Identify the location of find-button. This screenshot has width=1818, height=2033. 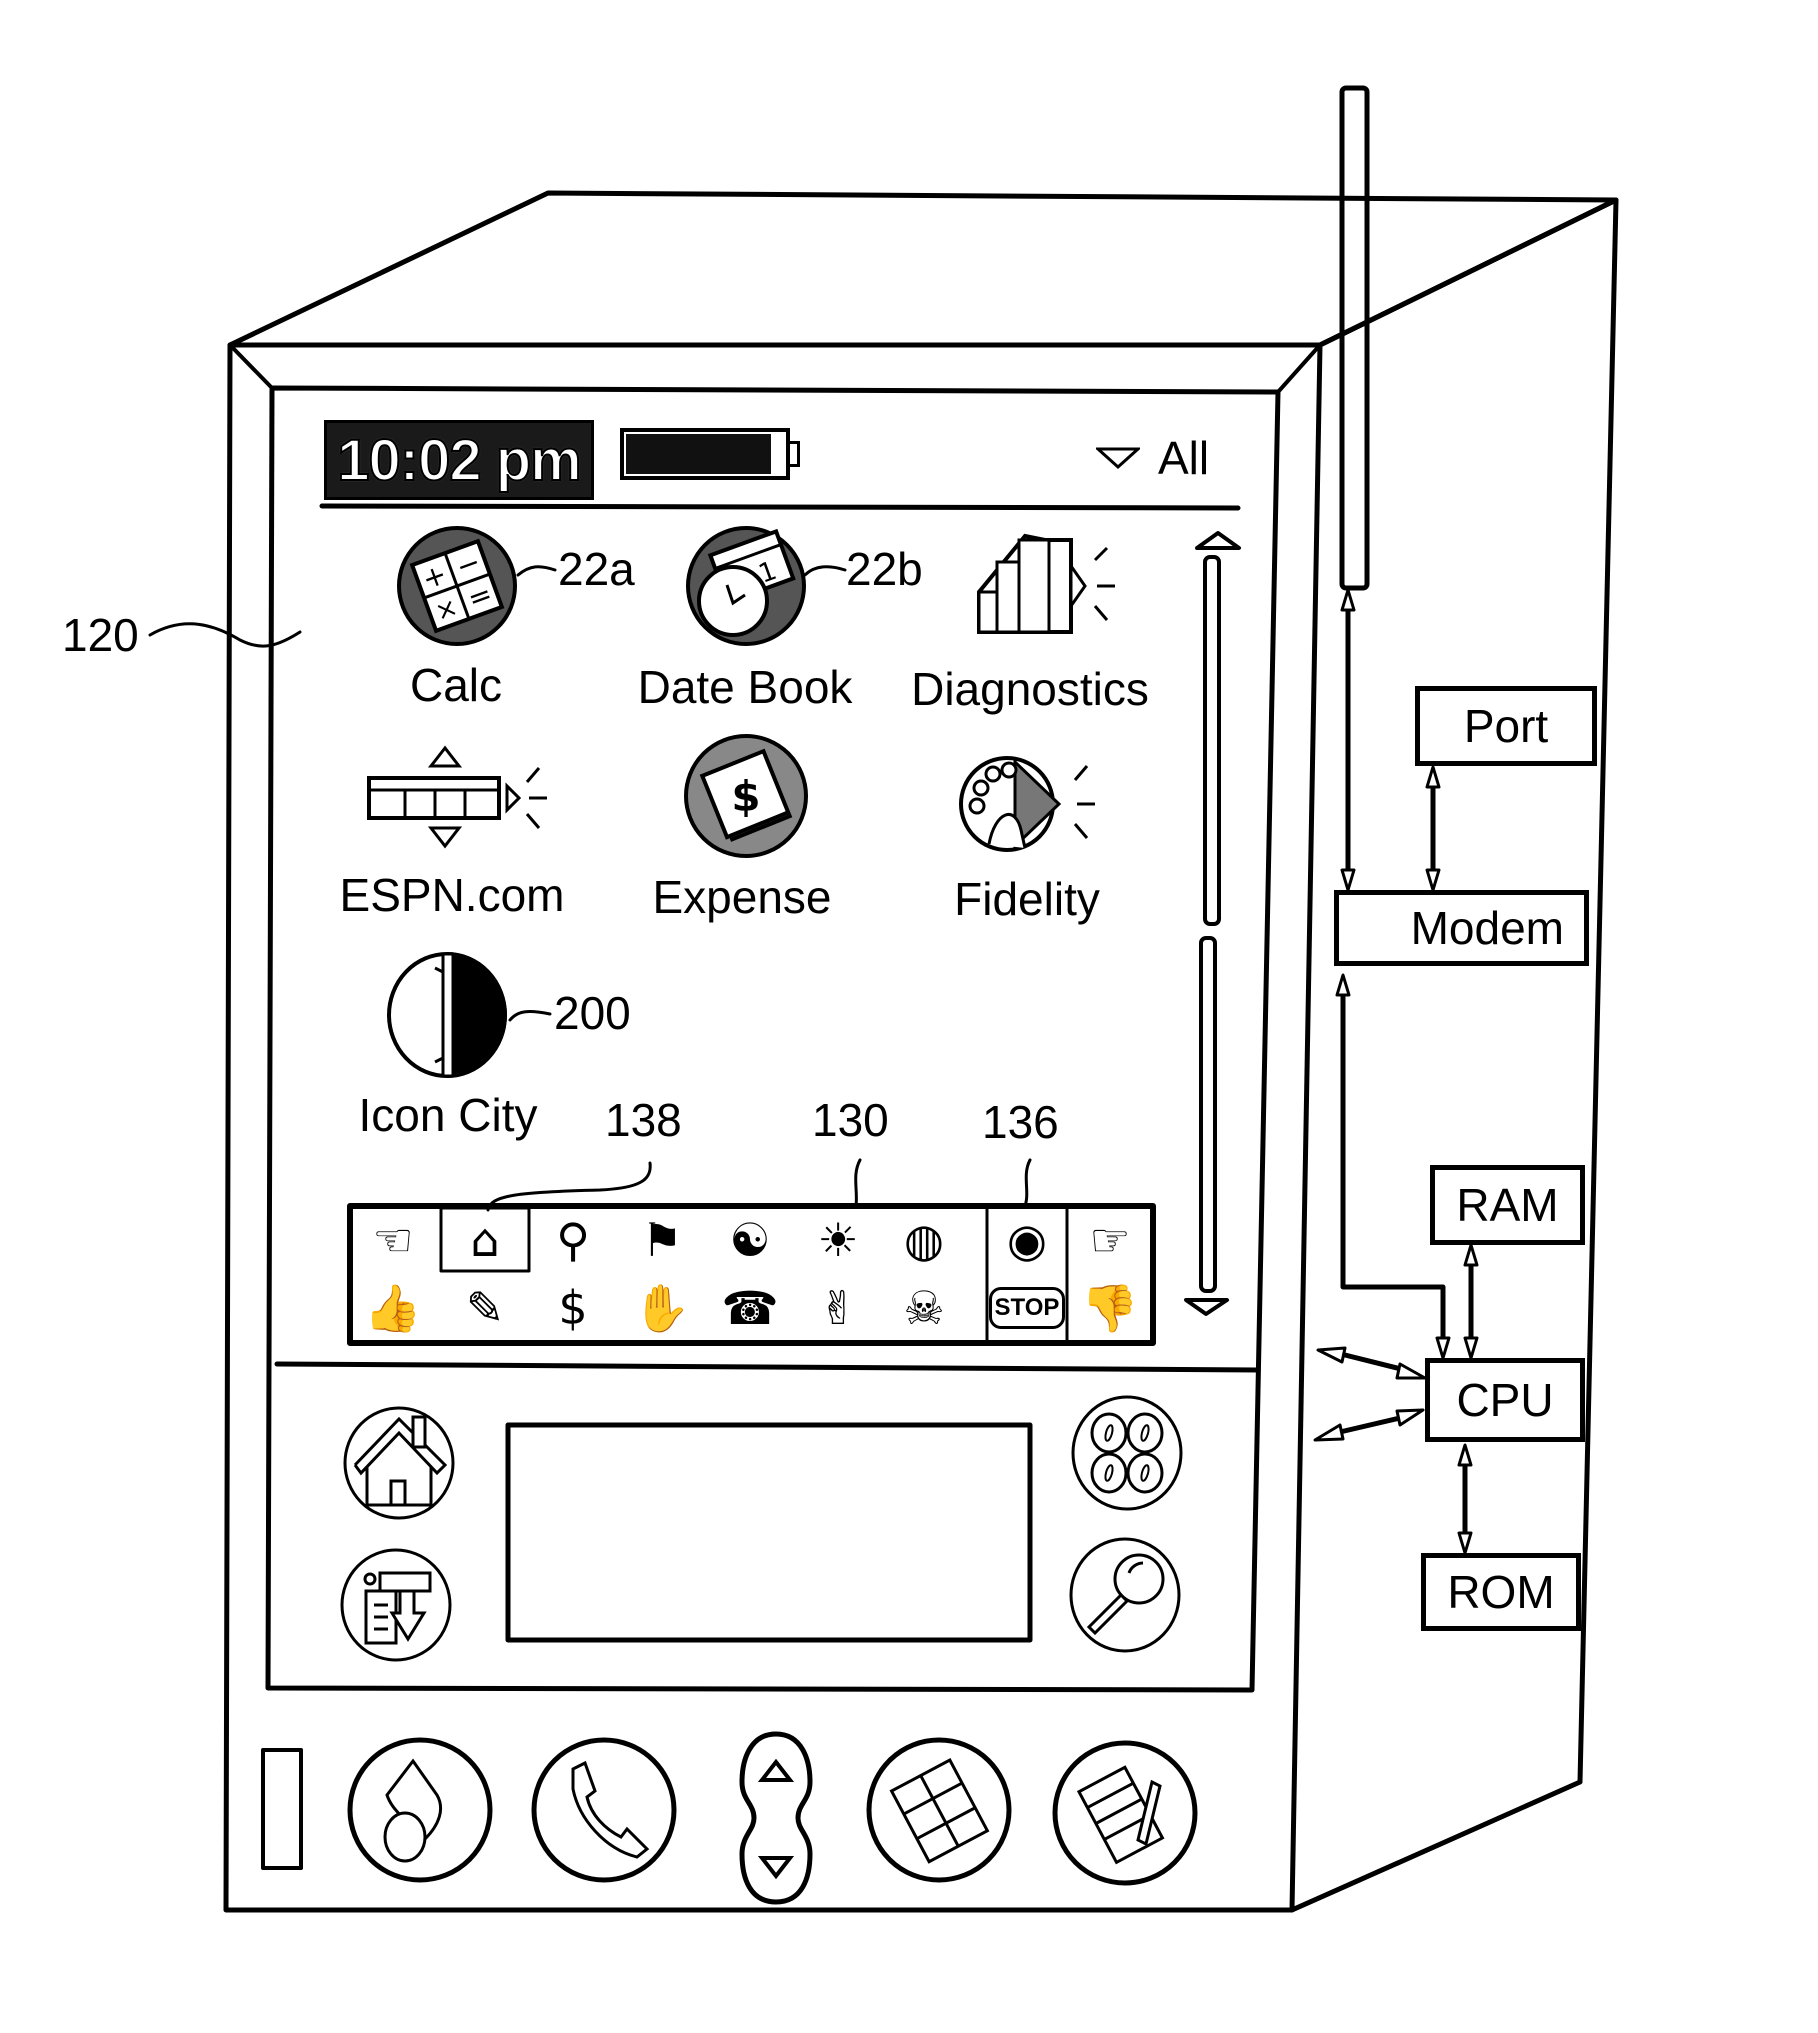
(1125, 1597).